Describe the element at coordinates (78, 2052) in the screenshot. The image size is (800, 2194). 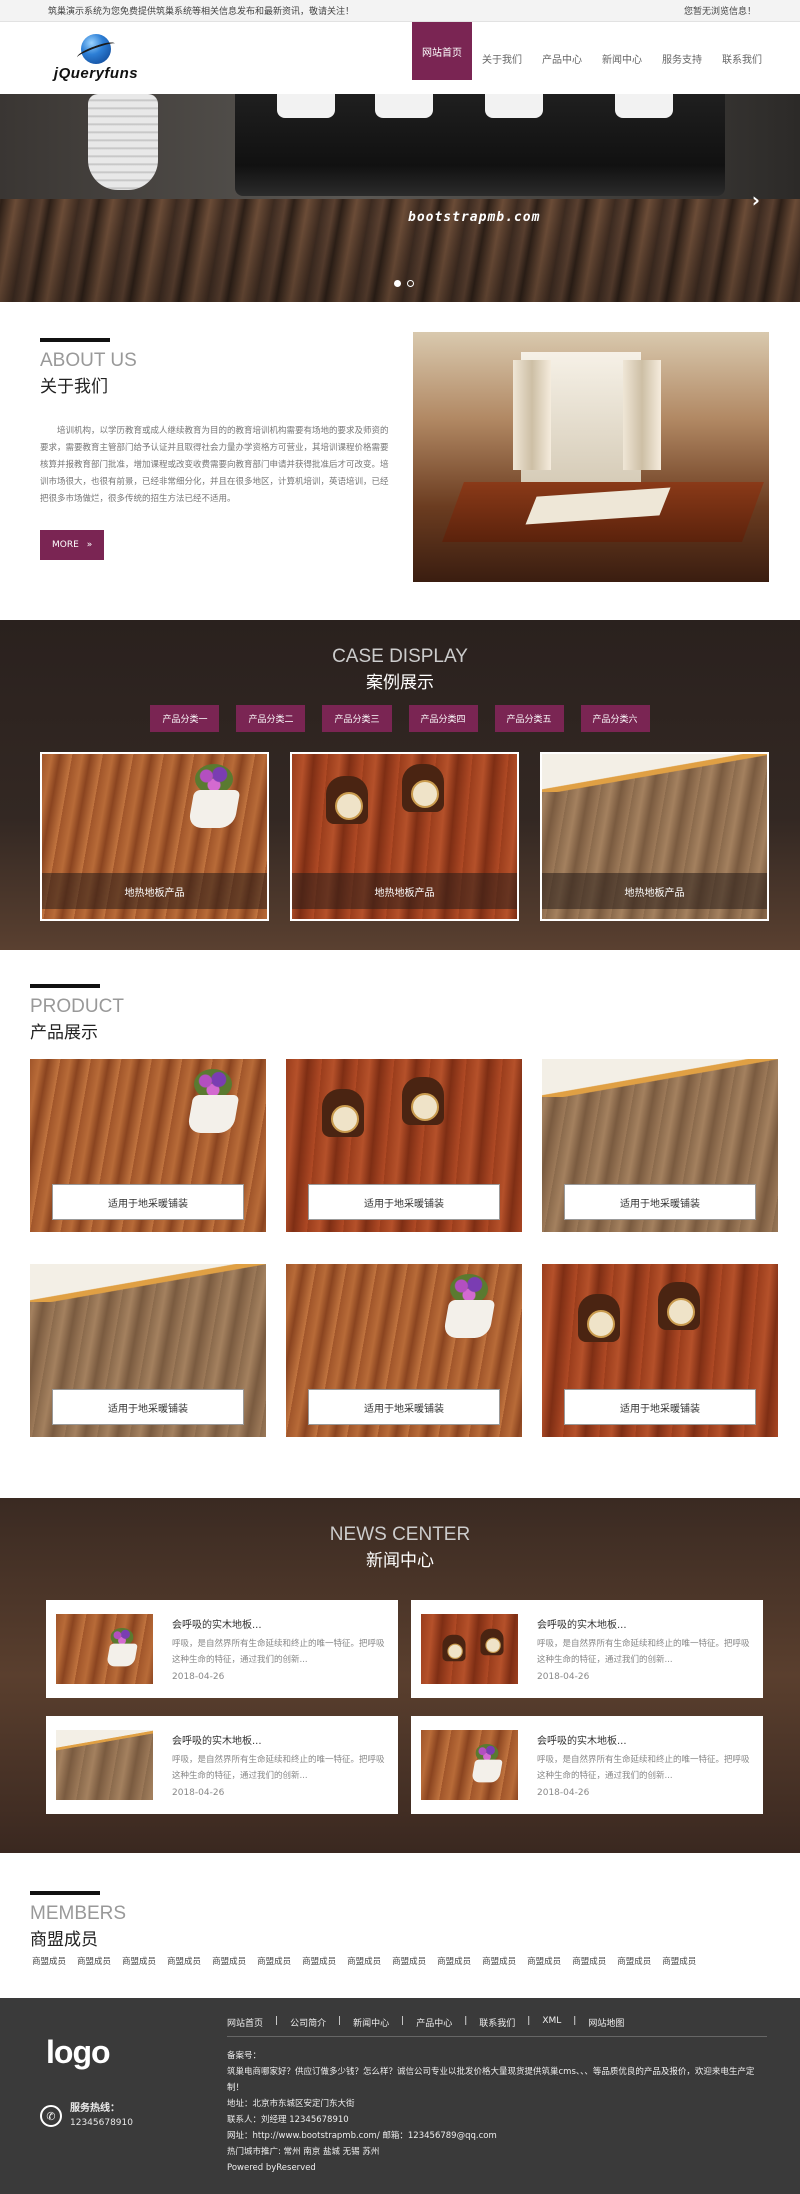
I see `footer-logo: logo` at that location.